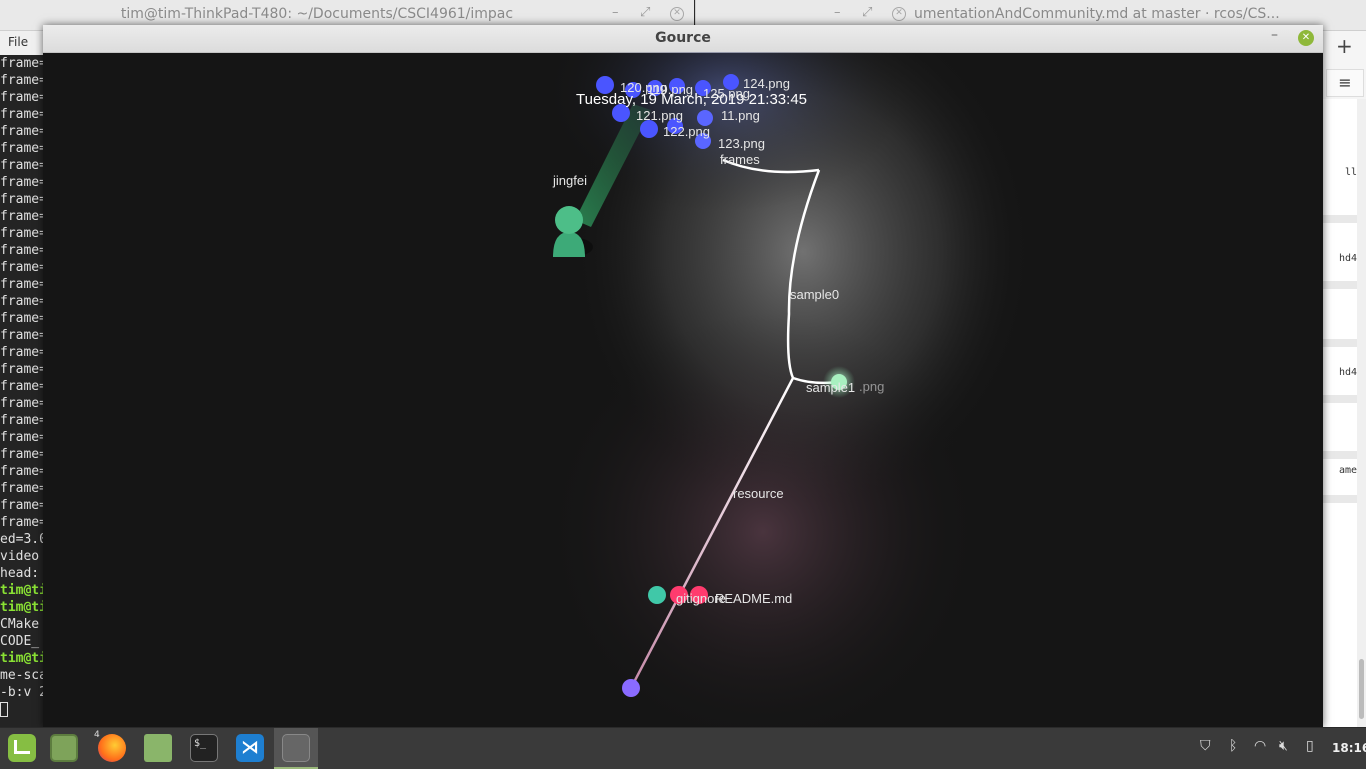  Describe the element at coordinates (659, 115) in the screenshot. I see `file-label: 121.png` at that location.